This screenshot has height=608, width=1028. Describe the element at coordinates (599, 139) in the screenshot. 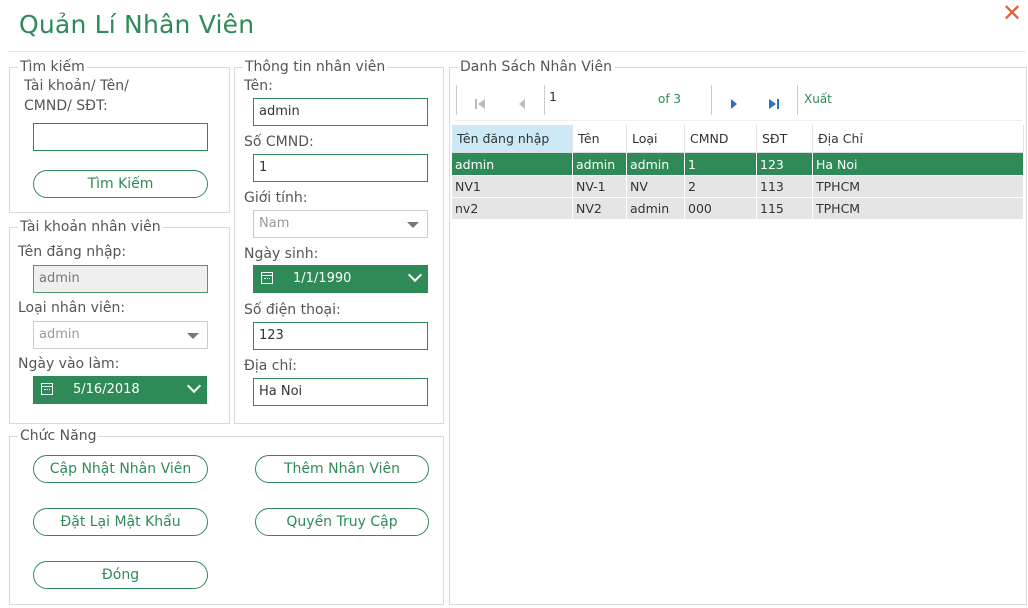

I see `column-header-name: Tên` at that location.